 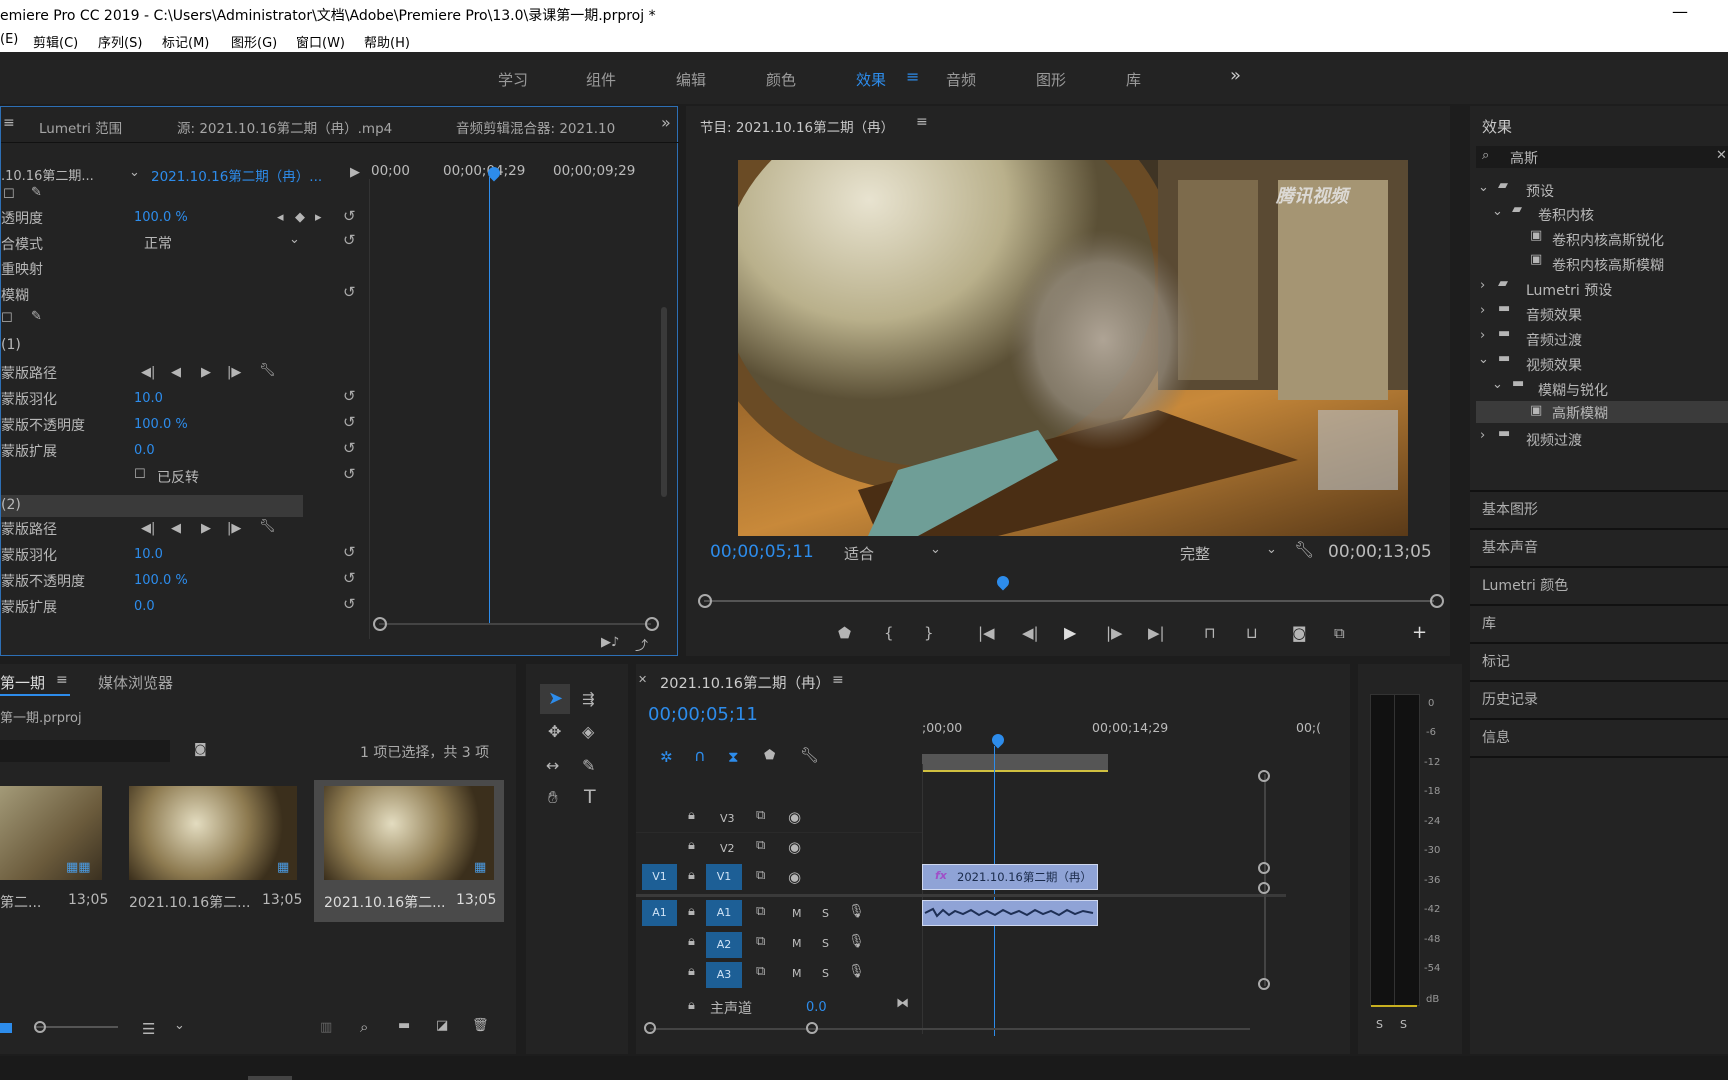 I want to click on timeline-timecode: 00;00;05;11, so click(x=703, y=714).